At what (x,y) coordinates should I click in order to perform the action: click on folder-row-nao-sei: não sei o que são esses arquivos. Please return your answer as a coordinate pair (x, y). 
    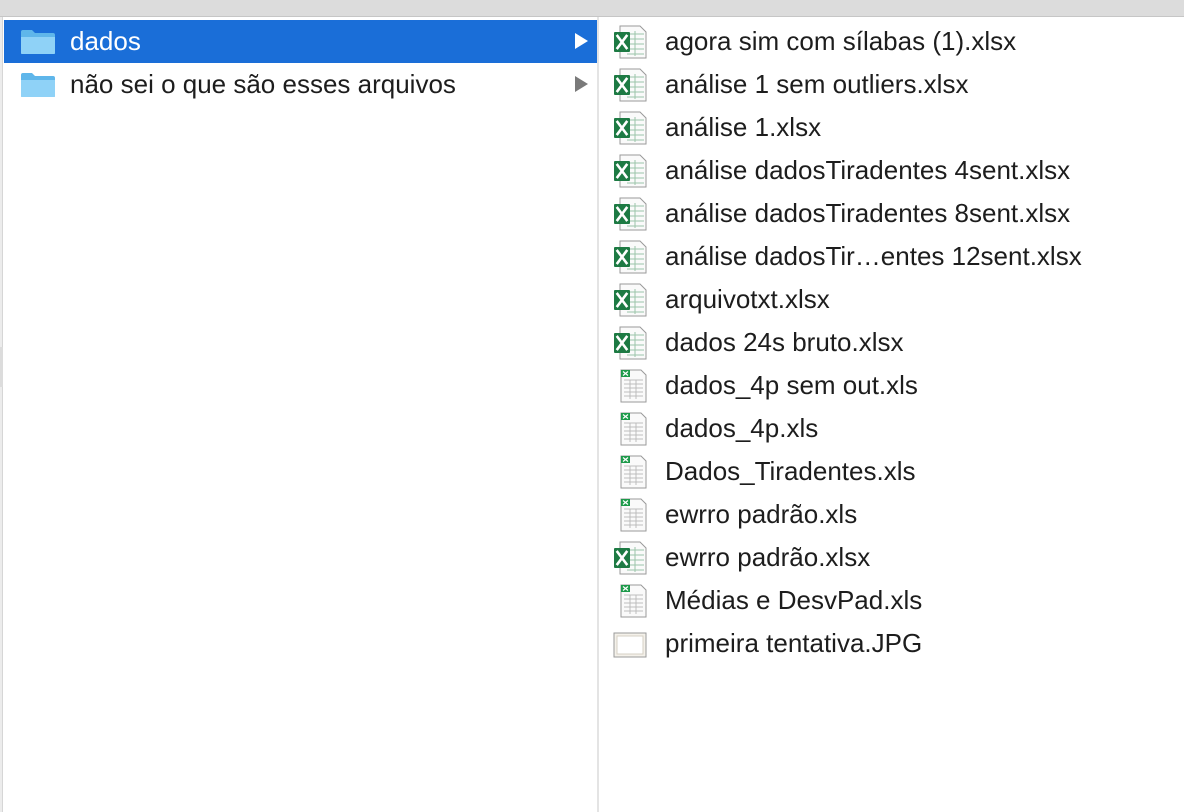
    Looking at the image, I should click on (300, 84).